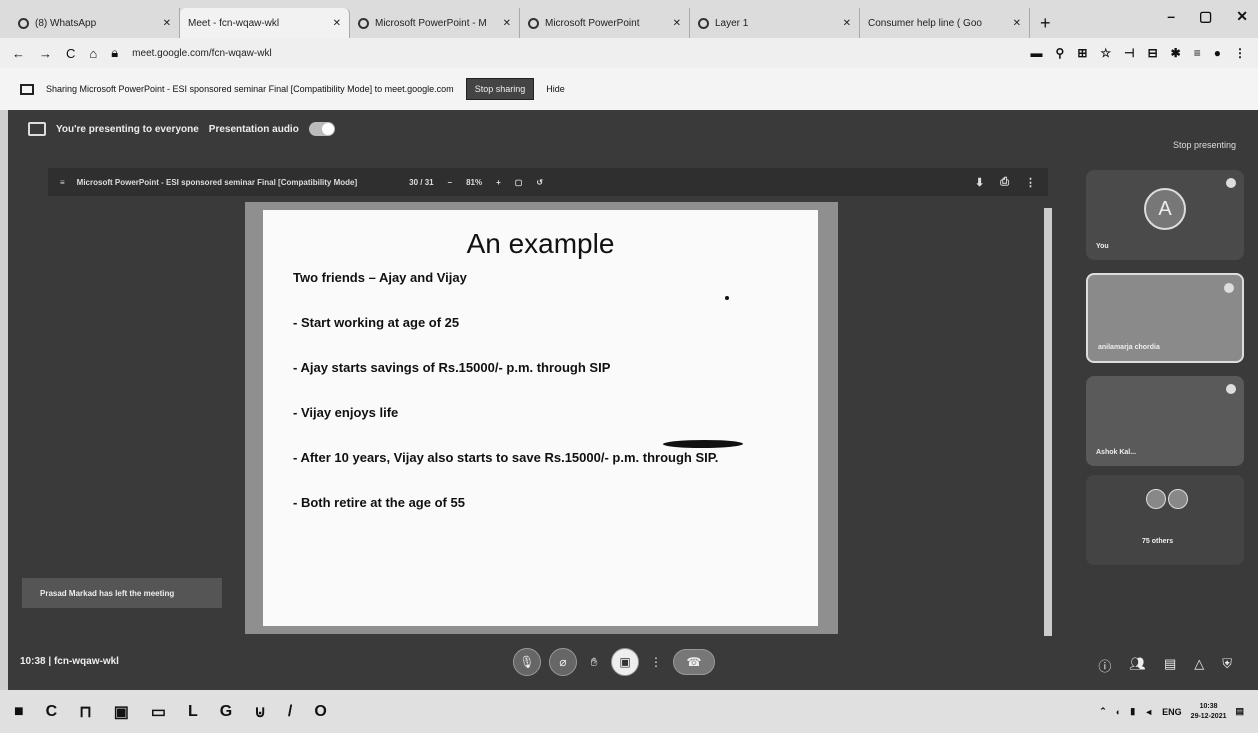  What do you see at coordinates (18, 53) in the screenshot?
I see `back-icon: ←` at bounding box center [18, 53].